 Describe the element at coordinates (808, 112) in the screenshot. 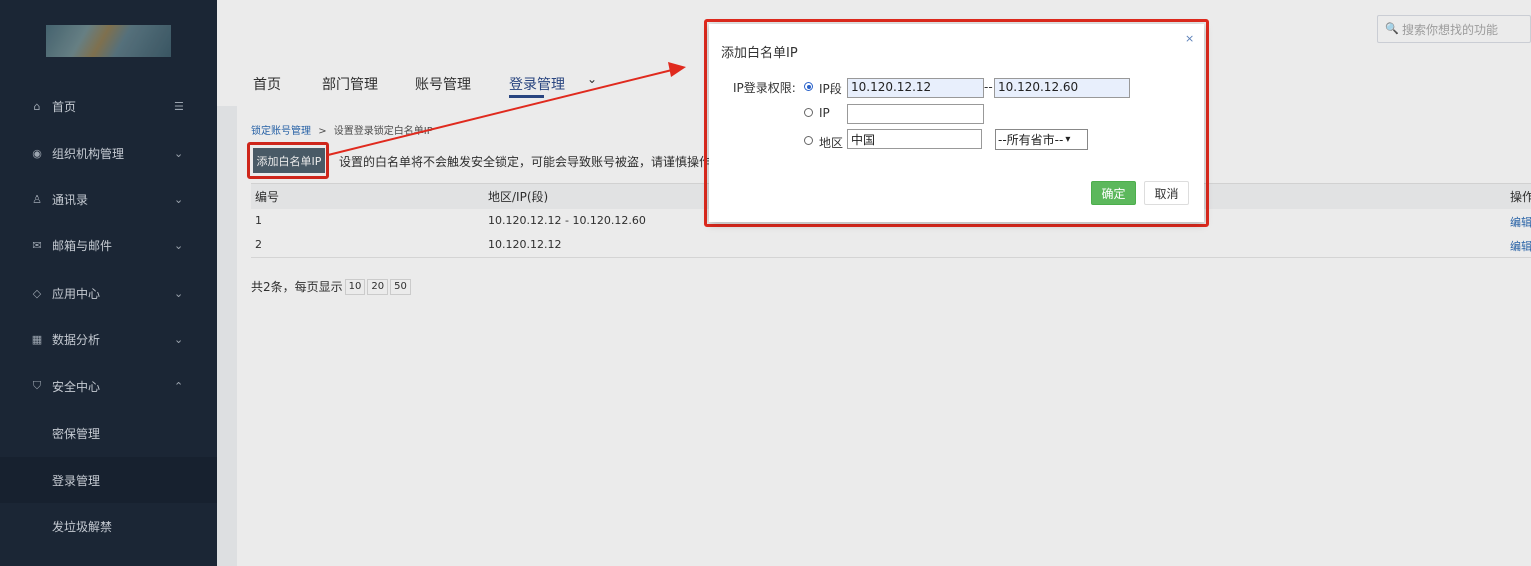

I see `radio-single-ip` at that location.